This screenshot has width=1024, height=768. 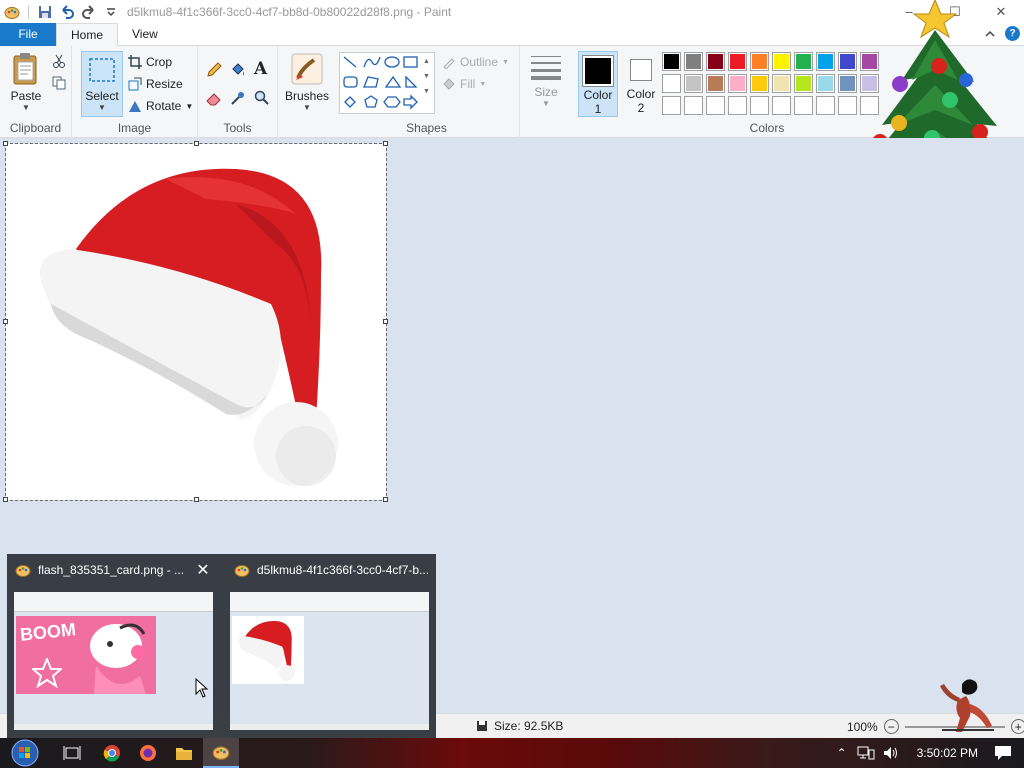 I want to click on window-thumbnail: flash_835351_card.png - ... ✕ BOOM, so click(x=112, y=646).